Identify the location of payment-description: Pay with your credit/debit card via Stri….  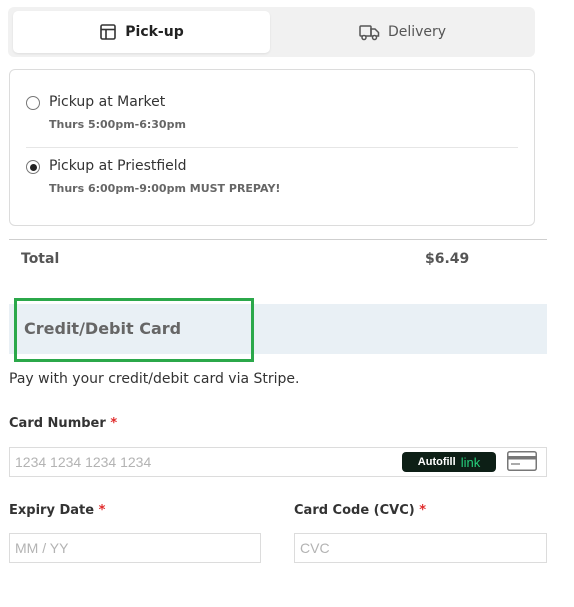
(154, 379).